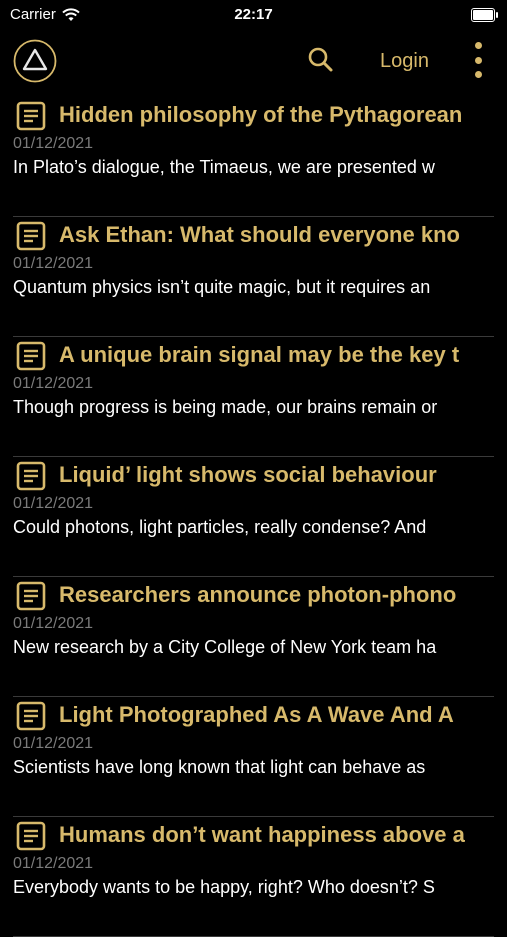 The image size is (507, 937). I want to click on article-title: Humans don’t want happiness above a, so click(276, 835).